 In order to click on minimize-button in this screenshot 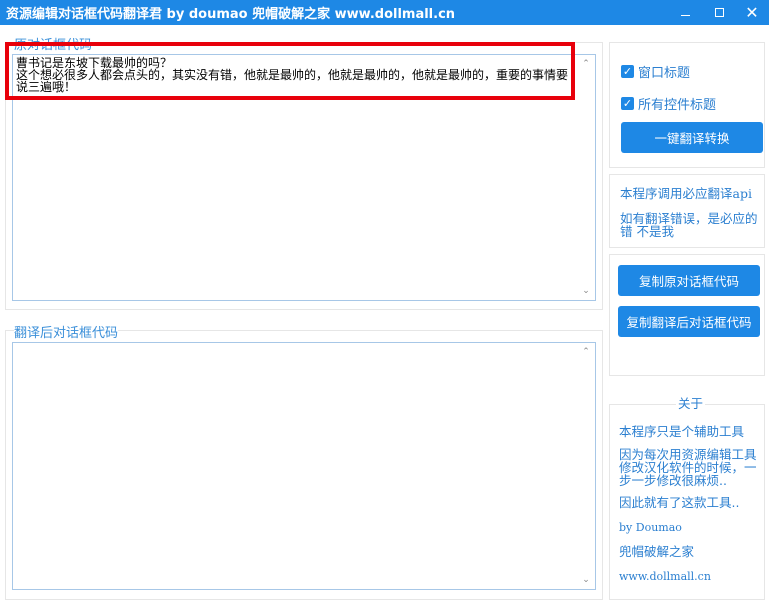, I will do `click(685, 12)`.